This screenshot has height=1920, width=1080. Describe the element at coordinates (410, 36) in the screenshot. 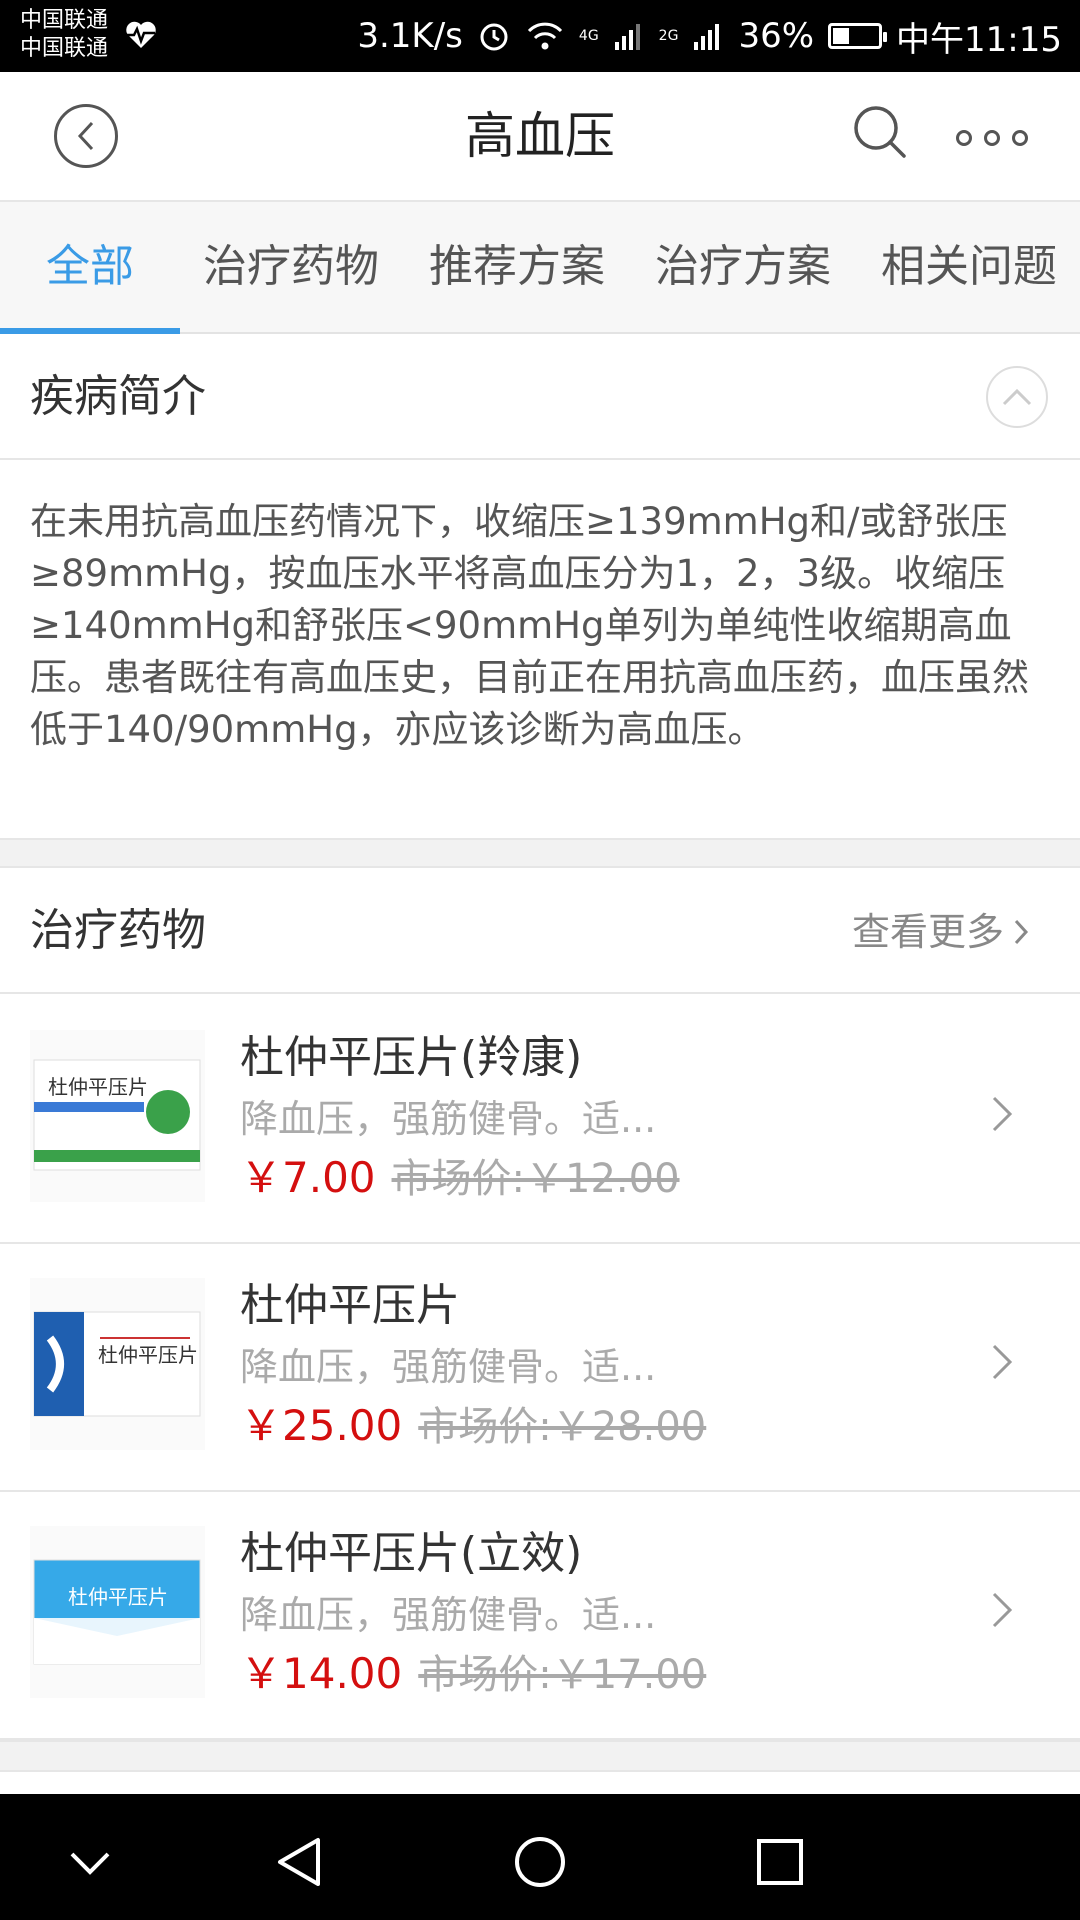

I see `network-speed: 3.1K/s` at that location.